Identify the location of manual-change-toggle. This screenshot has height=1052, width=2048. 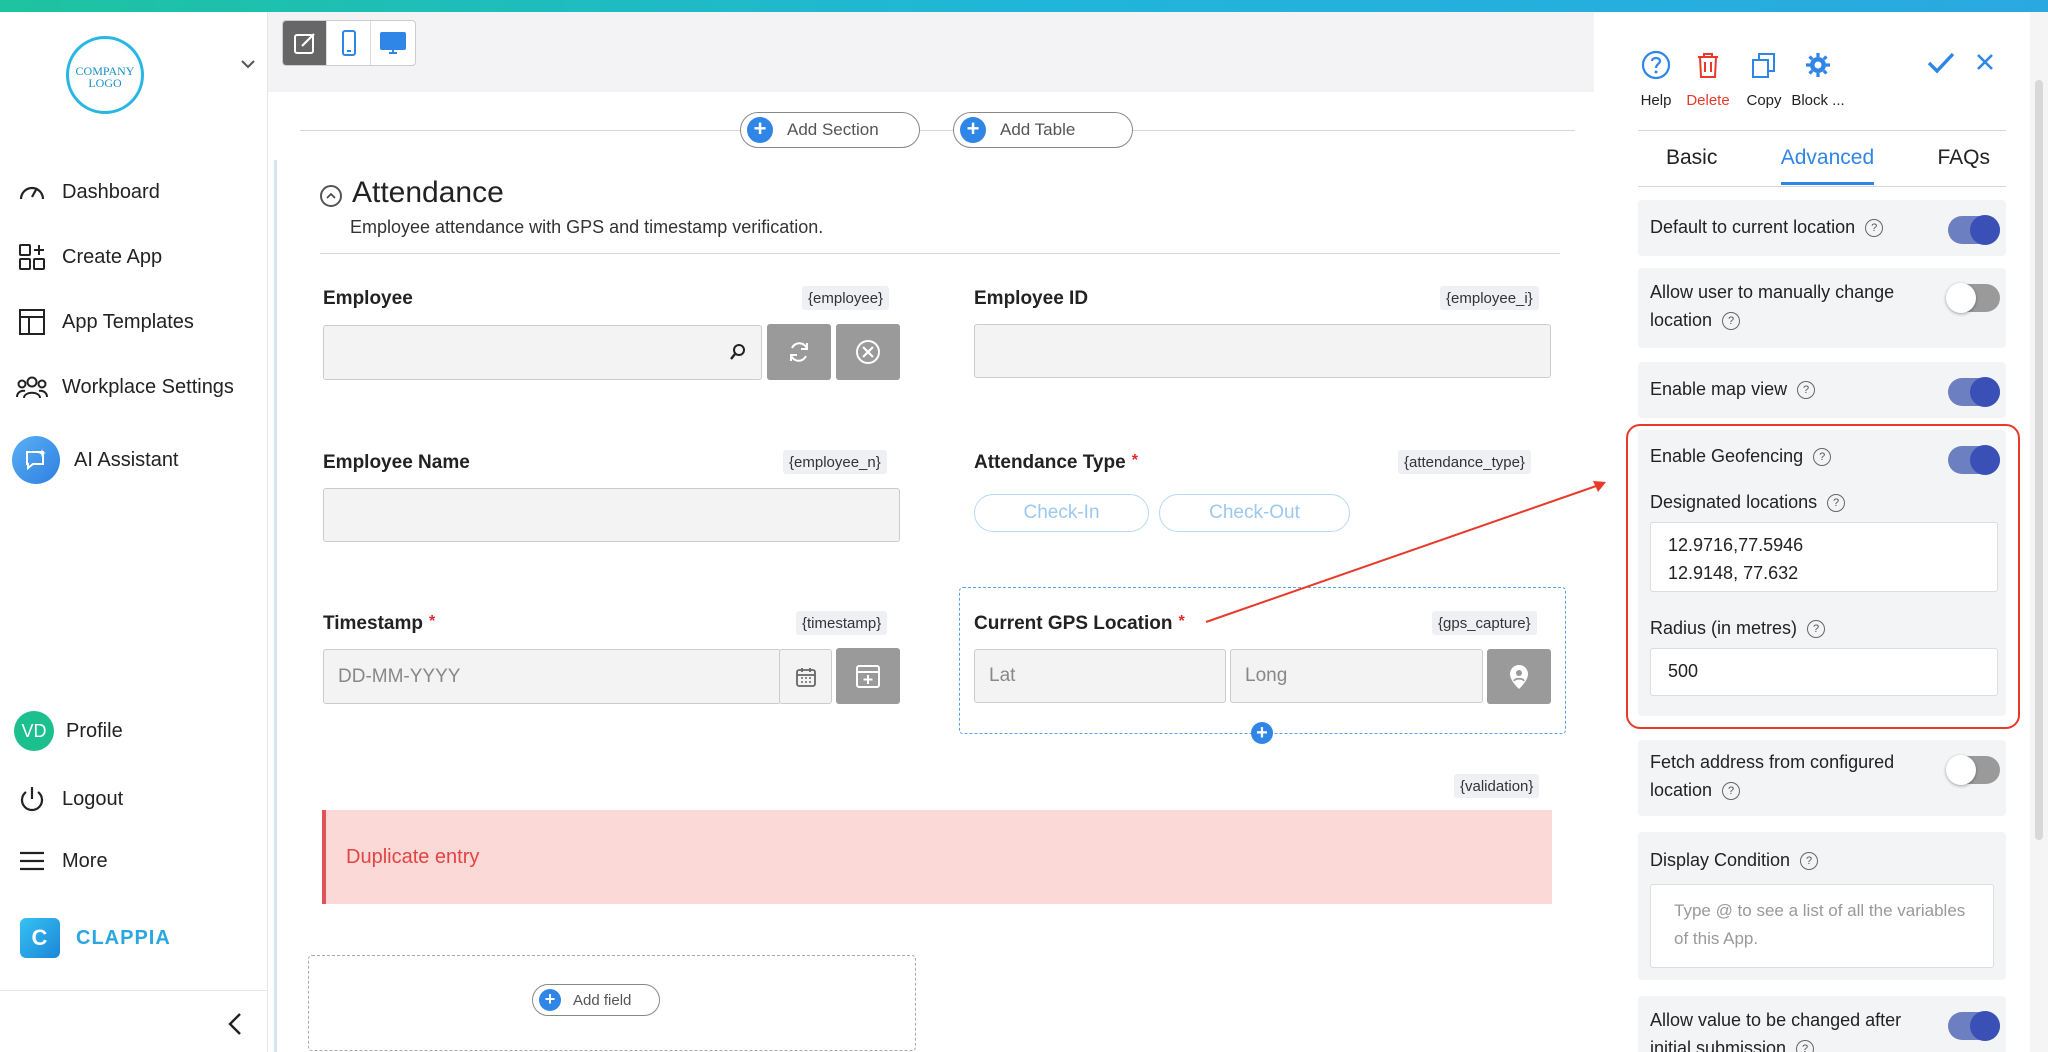
(1973, 298).